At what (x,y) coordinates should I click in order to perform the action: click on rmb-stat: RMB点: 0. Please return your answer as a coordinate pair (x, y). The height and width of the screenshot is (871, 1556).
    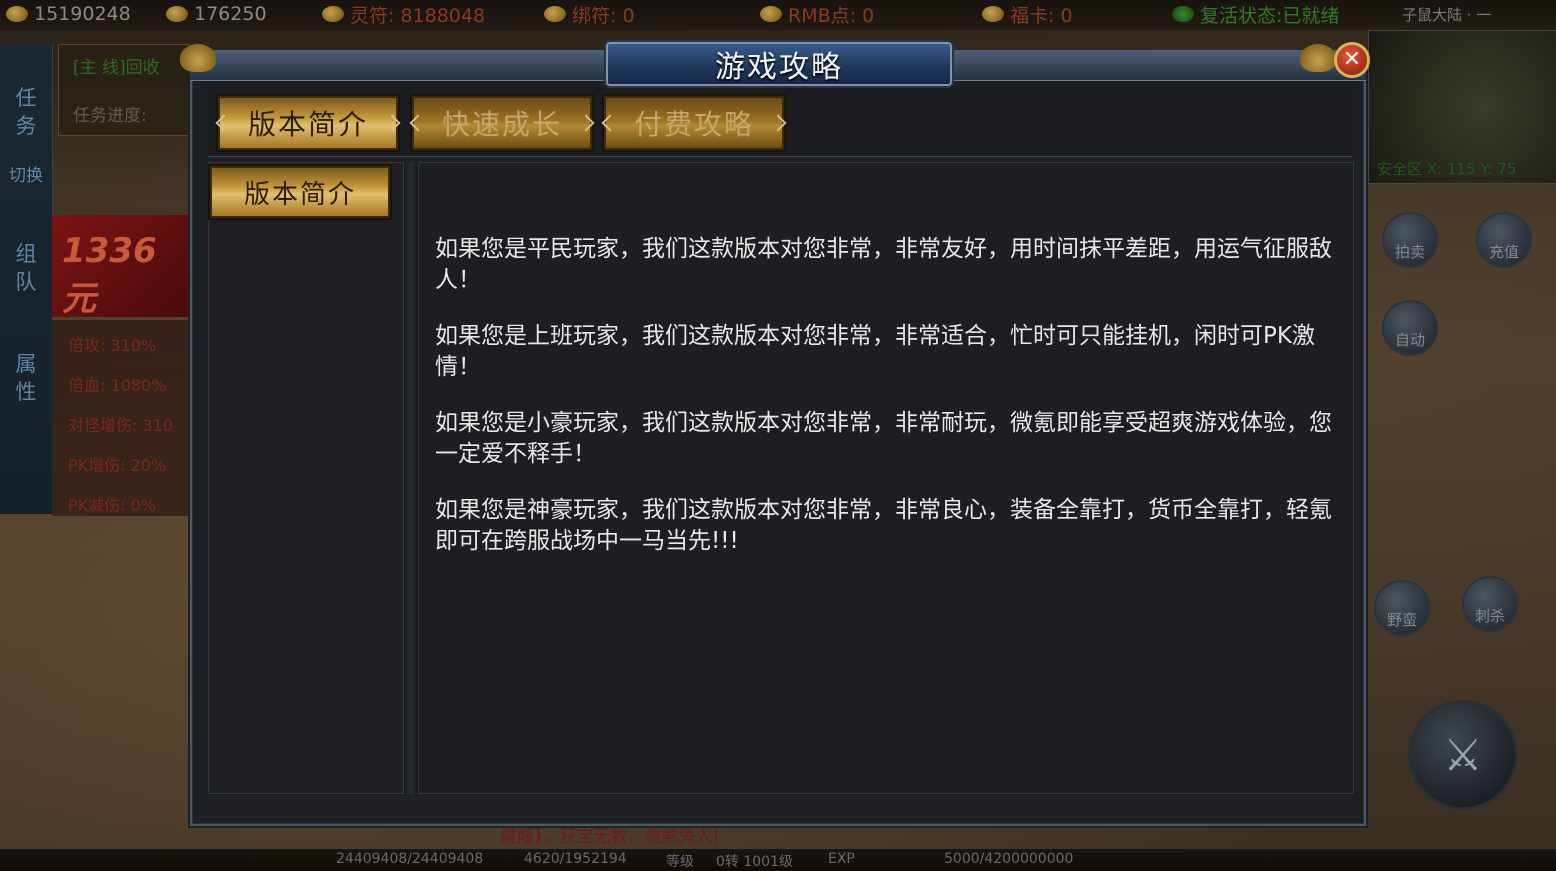
    Looking at the image, I should click on (817, 14).